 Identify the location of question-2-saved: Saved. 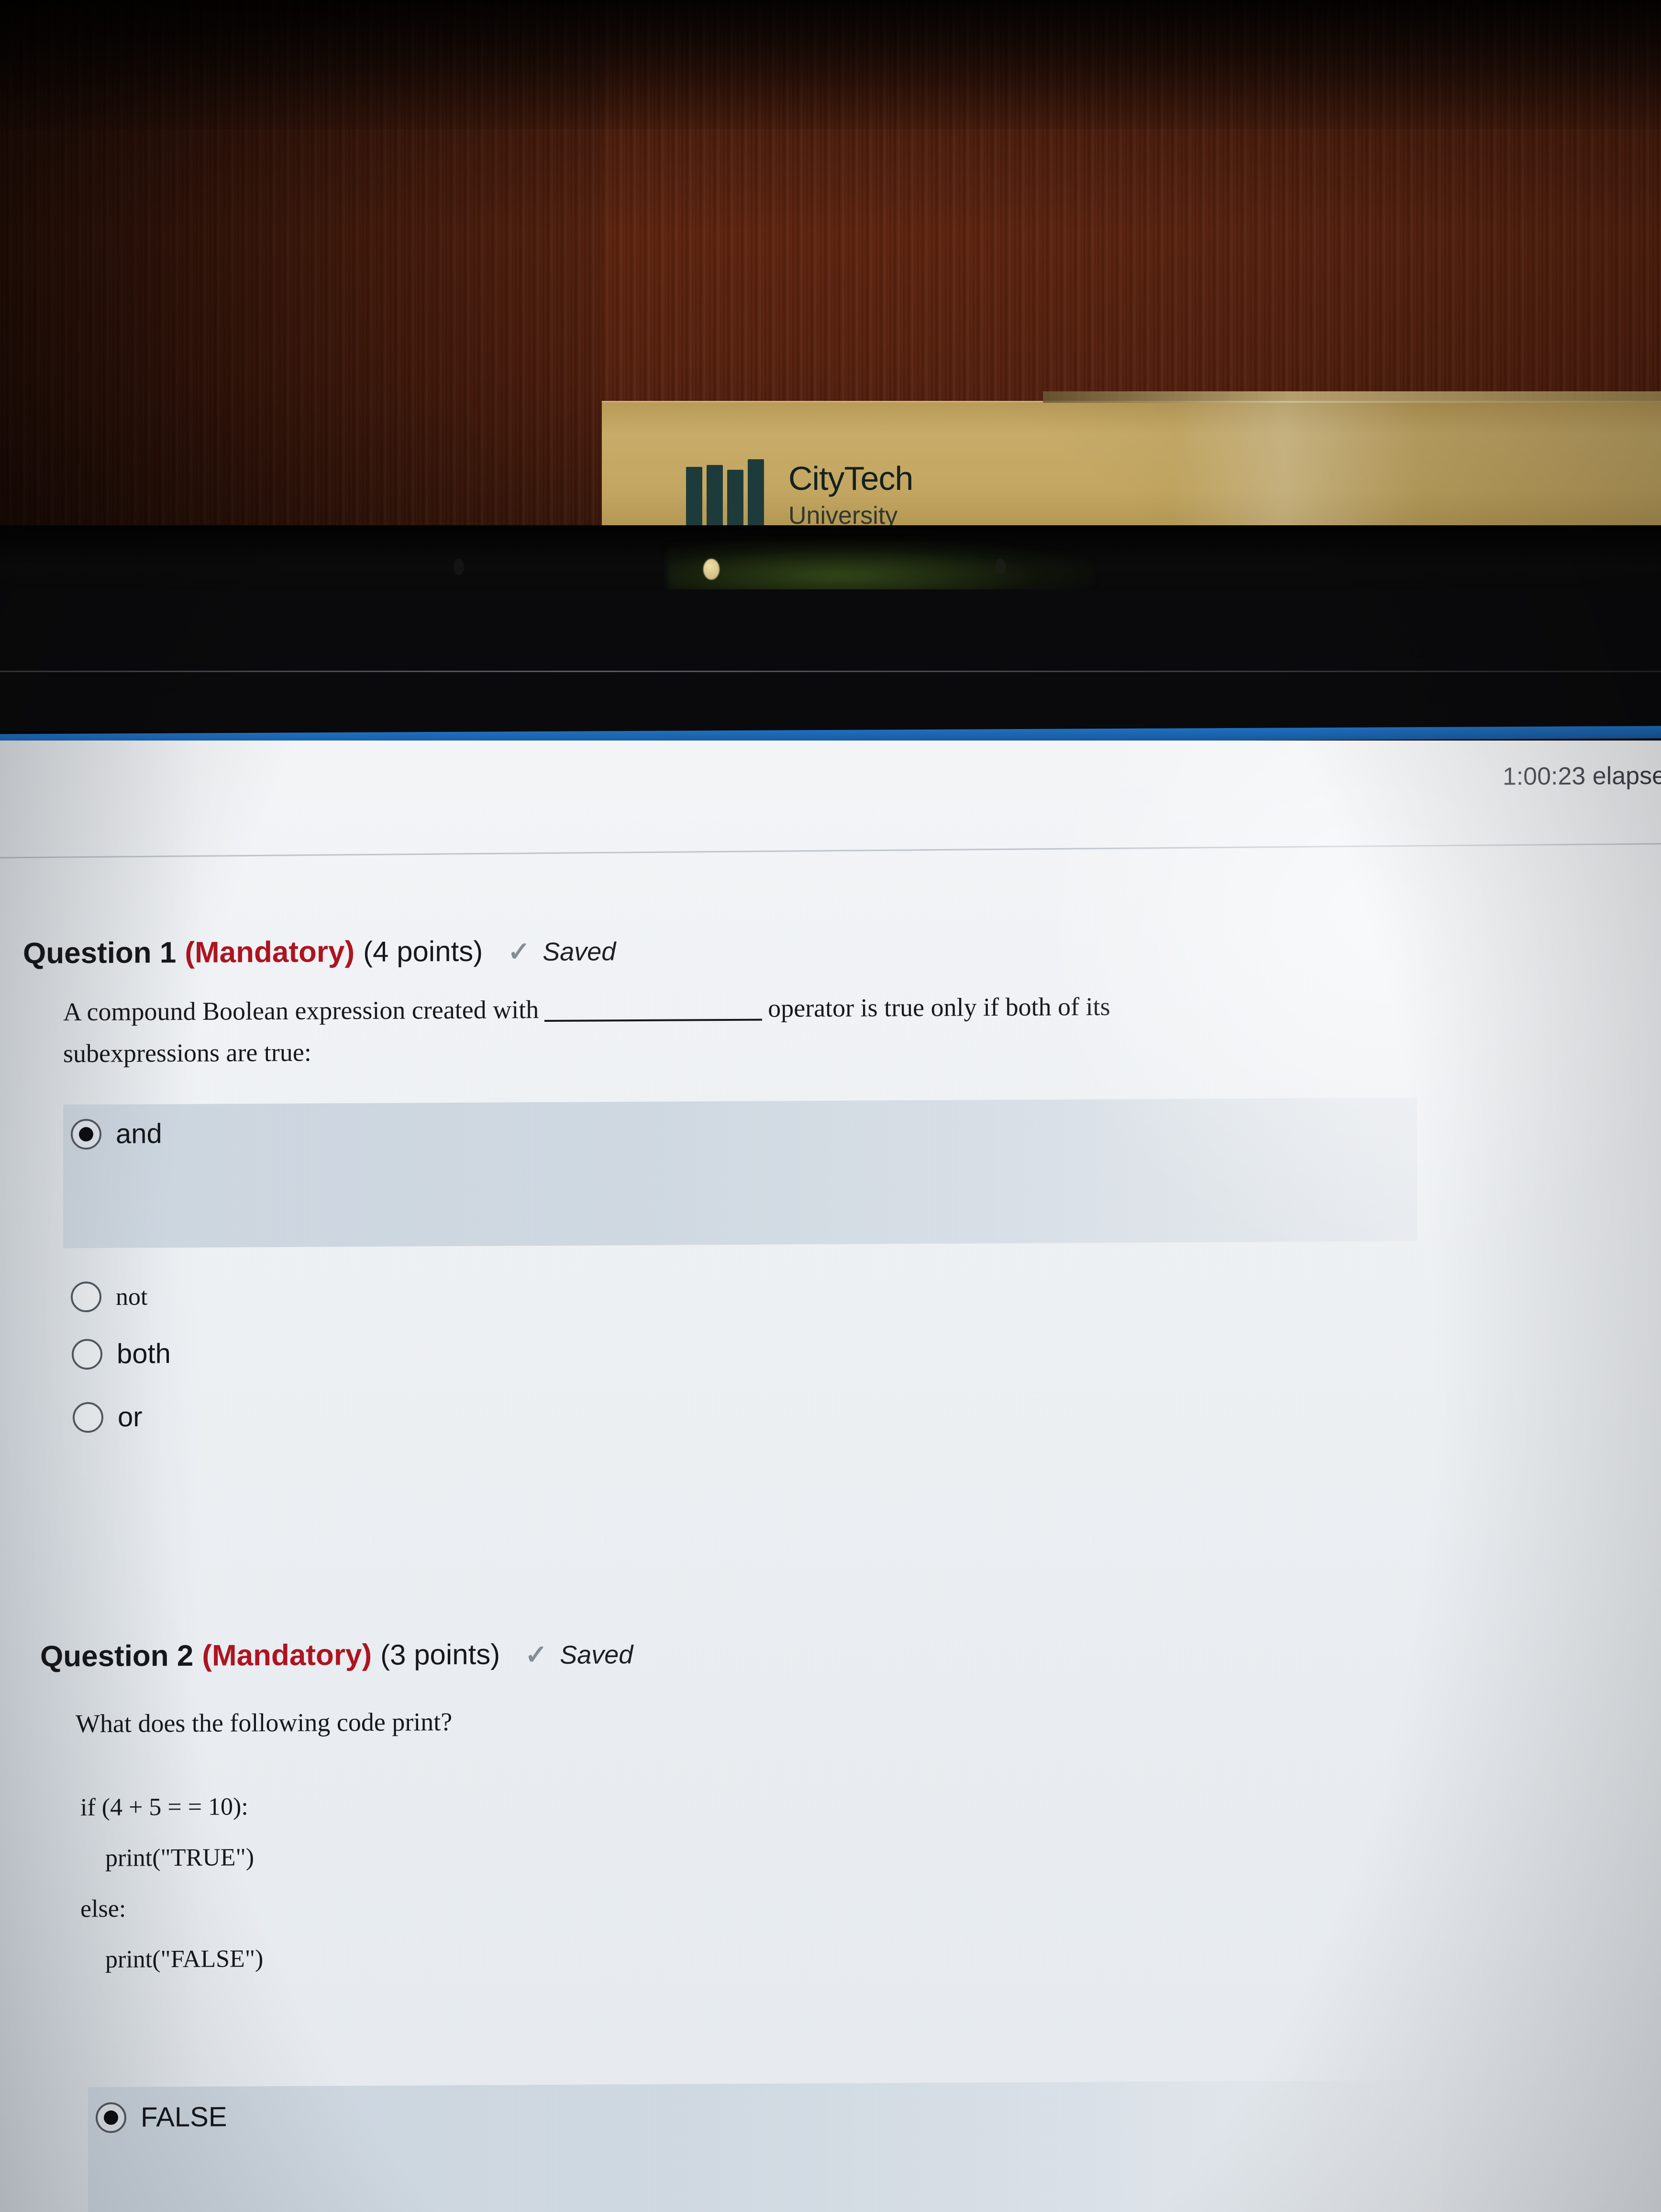
(596, 1655).